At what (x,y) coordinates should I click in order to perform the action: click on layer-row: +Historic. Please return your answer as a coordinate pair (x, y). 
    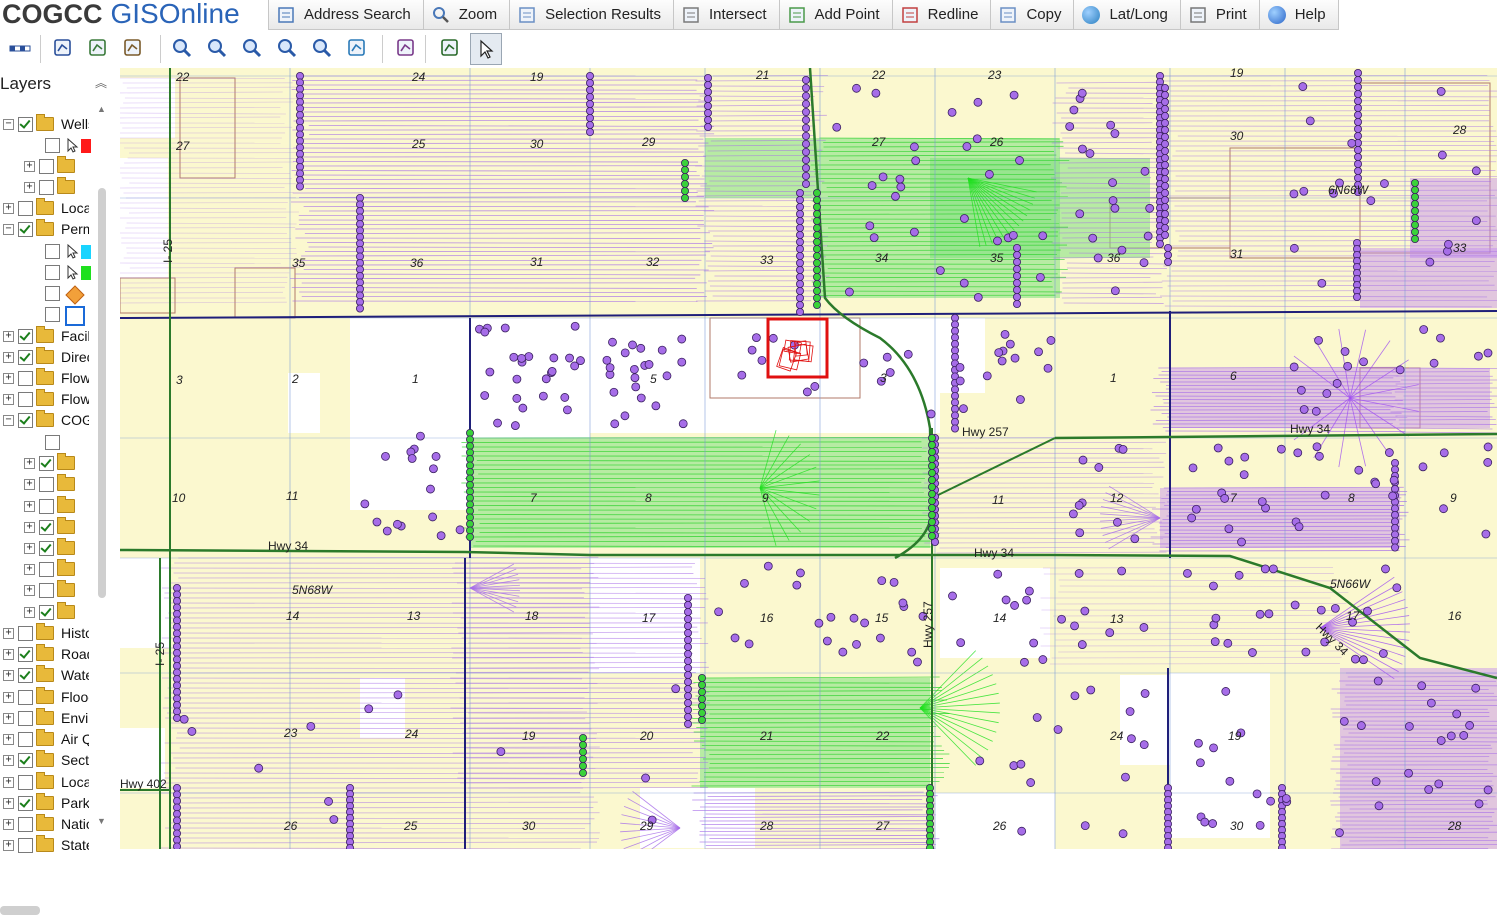
    Looking at the image, I should click on (46, 633).